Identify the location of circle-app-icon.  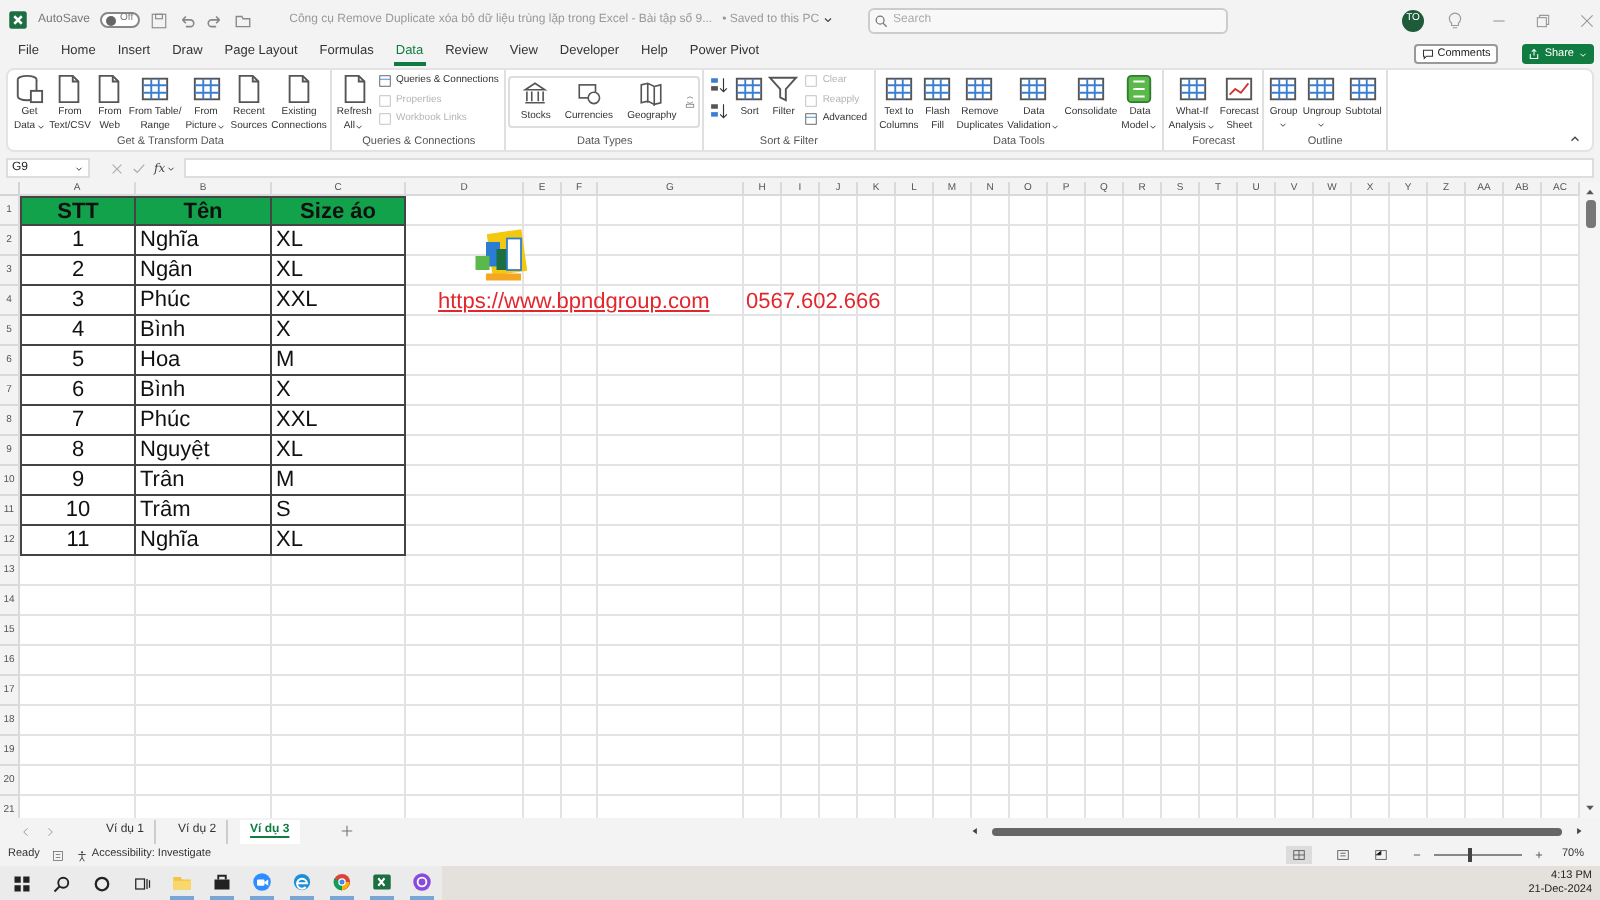
(422, 881).